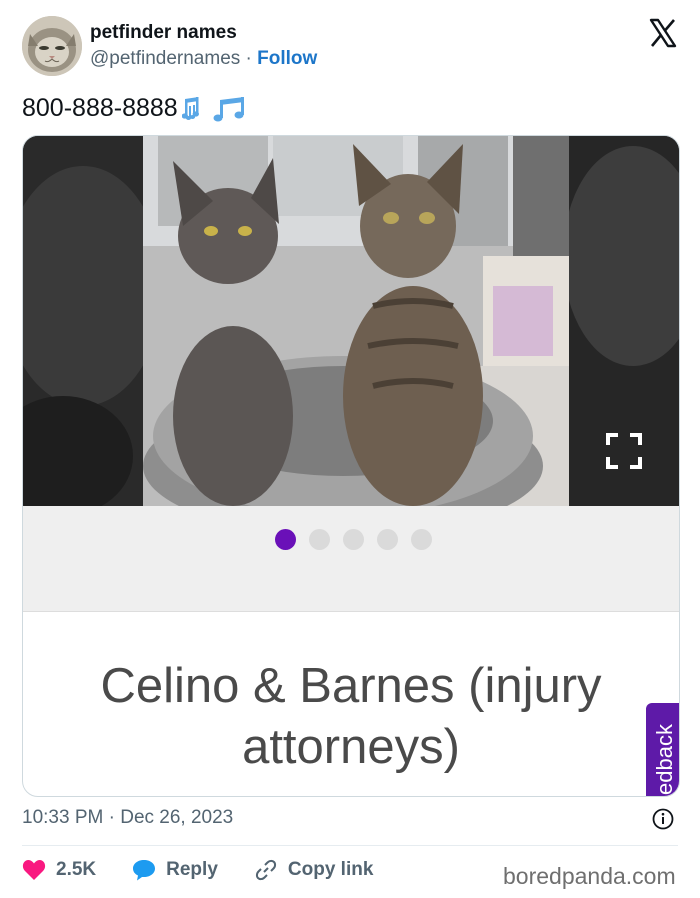 The width and height of the screenshot is (700, 898). I want to click on tweet-text-body: 800-888-8888, so click(100, 108).